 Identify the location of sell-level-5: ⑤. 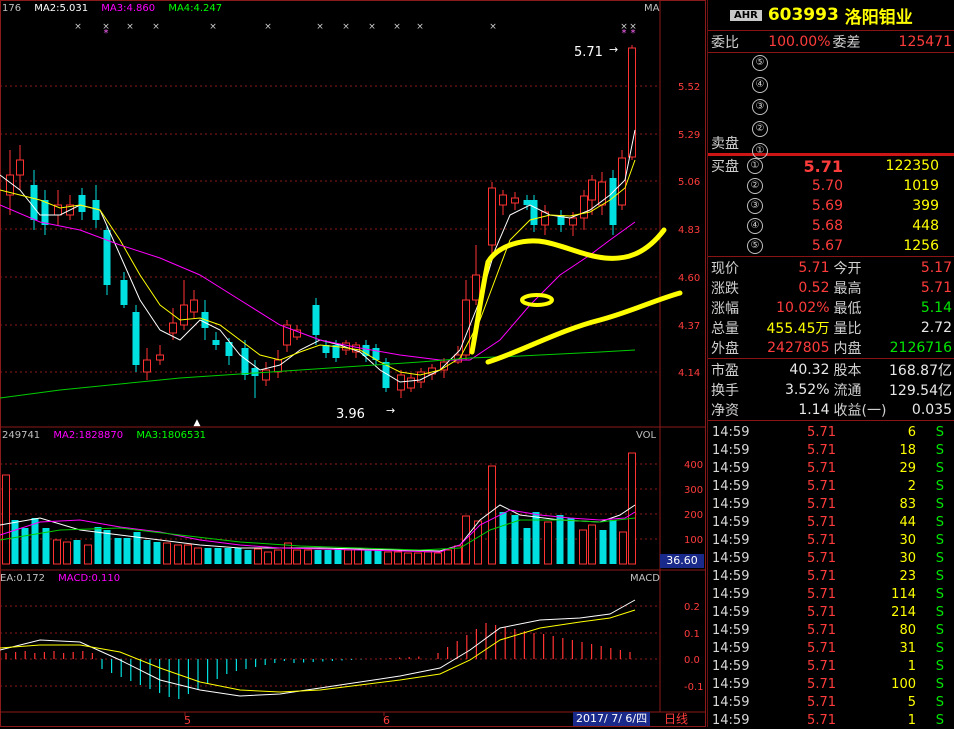
(760, 63).